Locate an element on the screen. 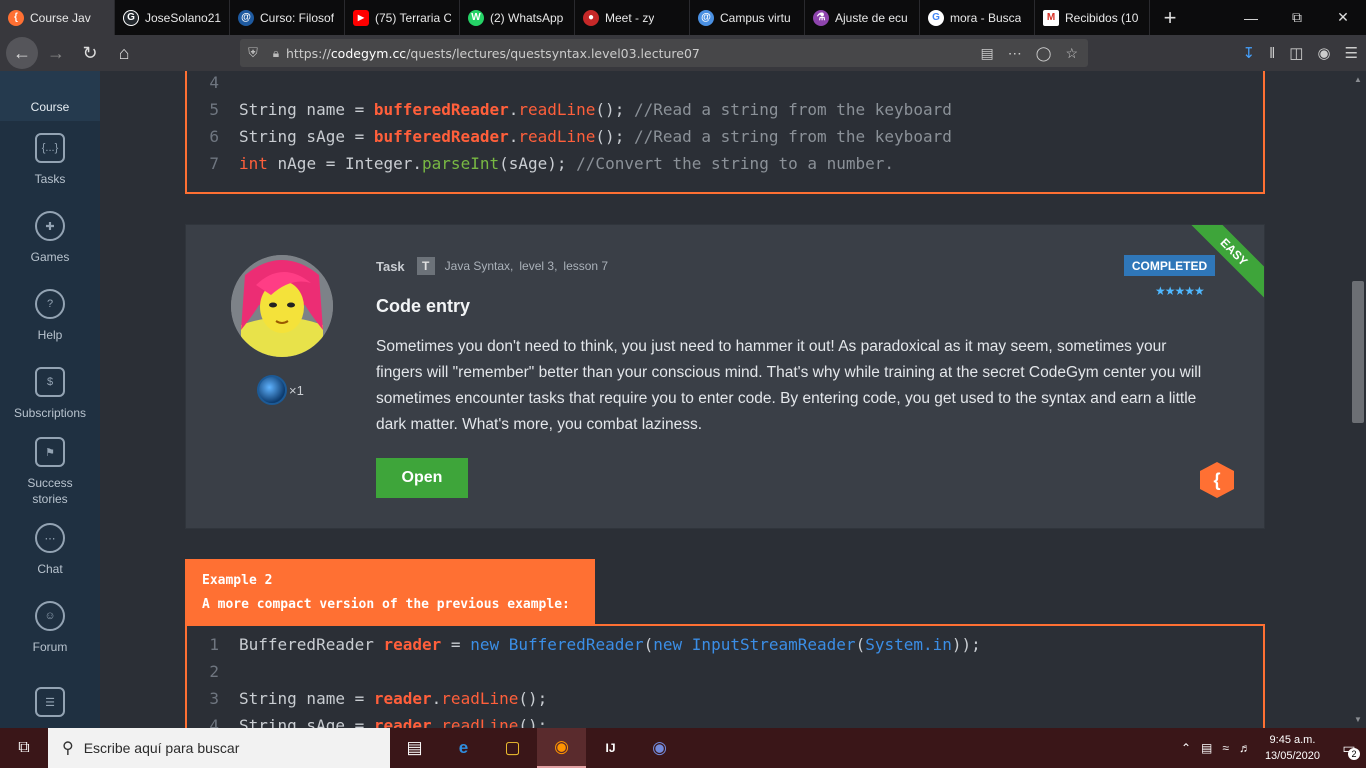 Image resolution: width=1366 pixels, height=768 pixels. clock-date: 13/05/2020 is located at coordinates (1292, 756).